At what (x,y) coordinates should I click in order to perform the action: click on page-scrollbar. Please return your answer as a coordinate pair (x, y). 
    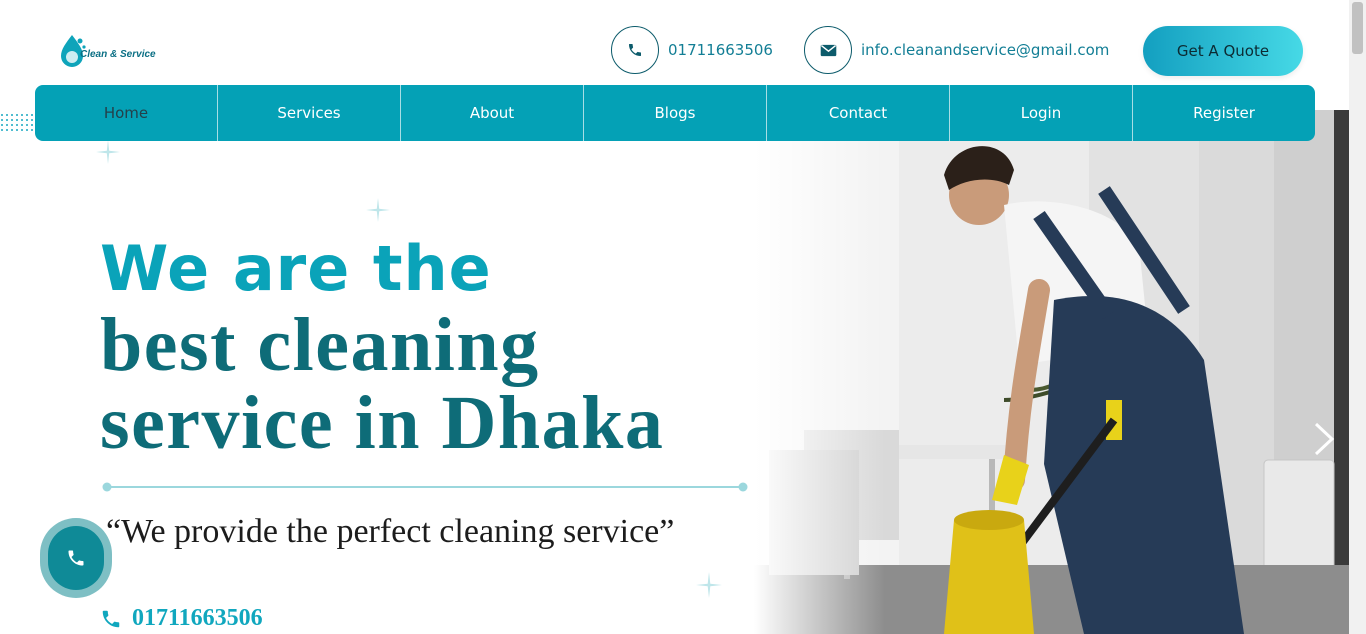
    Looking at the image, I should click on (1357, 317).